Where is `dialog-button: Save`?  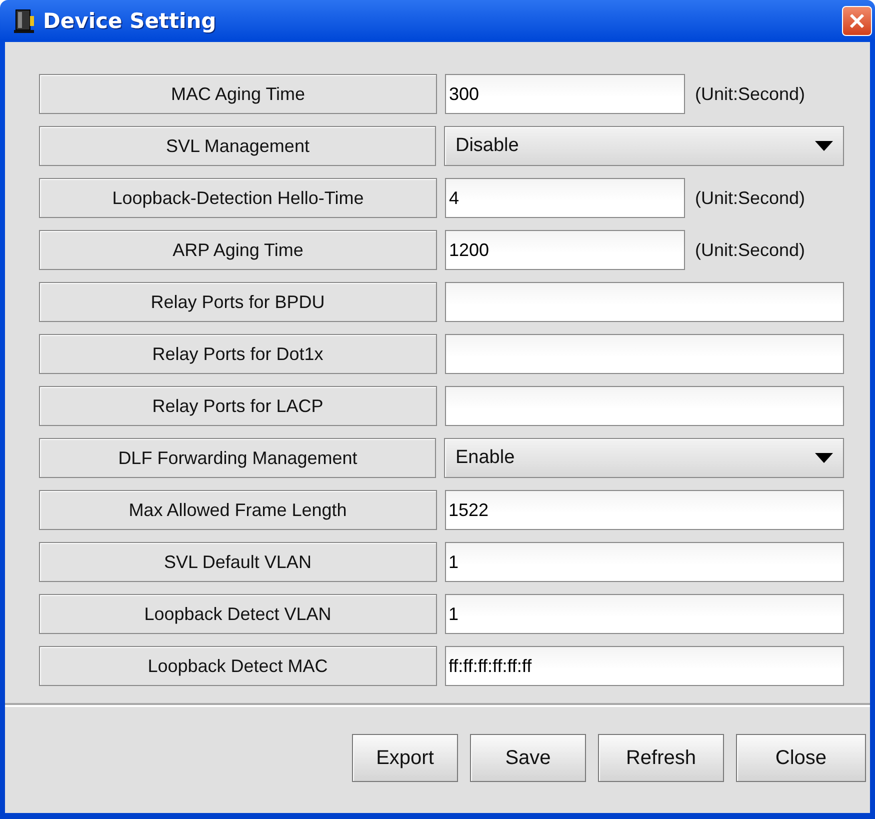 dialog-button: Save is located at coordinates (528, 758).